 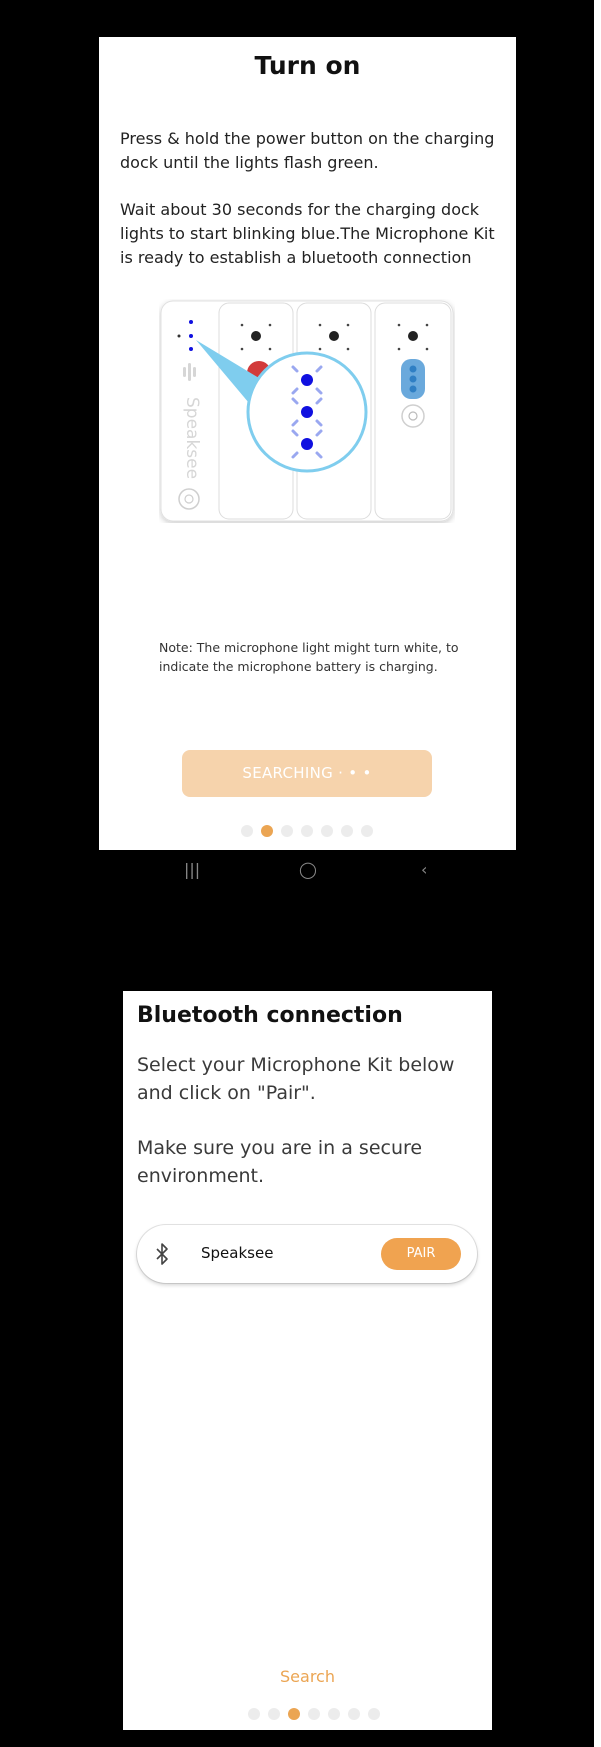 I want to click on searching-label: SEARCHING, so click(x=288, y=773).